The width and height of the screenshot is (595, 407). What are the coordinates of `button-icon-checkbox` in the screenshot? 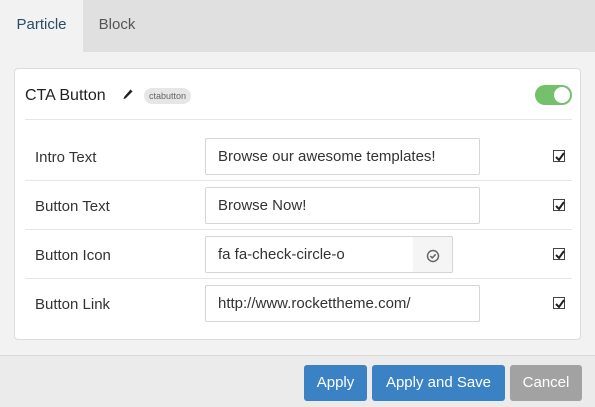 It's located at (559, 254).